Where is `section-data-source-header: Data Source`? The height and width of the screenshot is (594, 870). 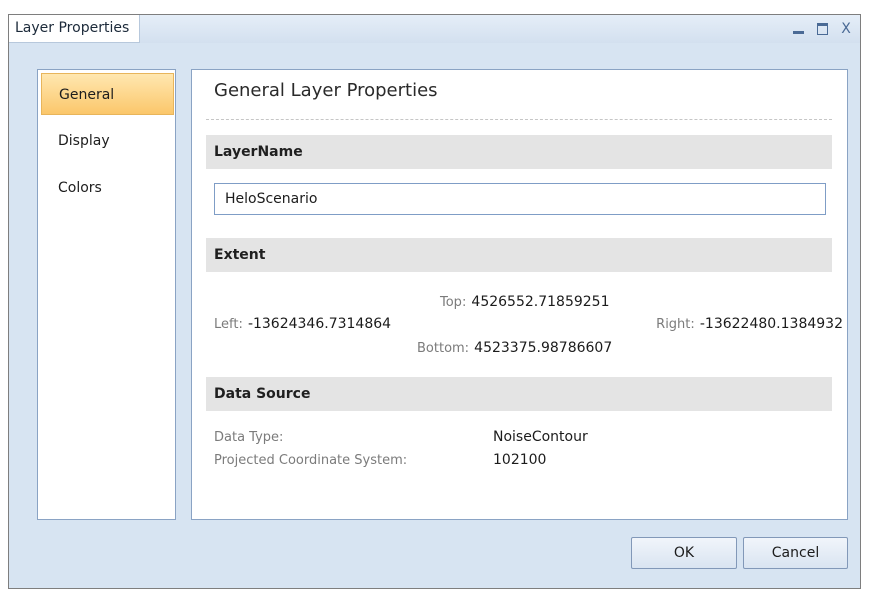 section-data-source-header: Data Source is located at coordinates (519, 394).